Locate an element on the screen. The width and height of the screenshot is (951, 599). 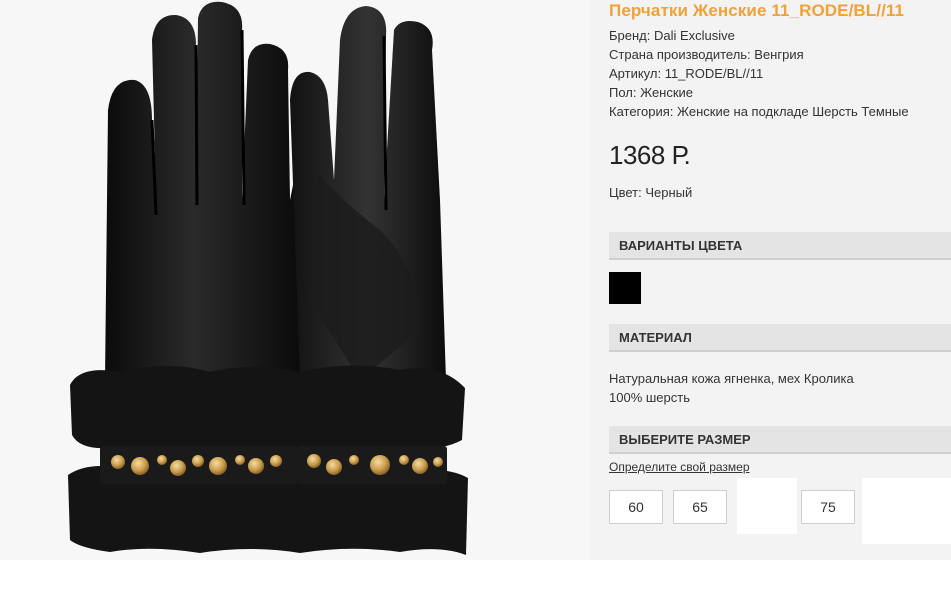
spec-article: Артикул: 11_RODE/BL//11 is located at coordinates (686, 73).